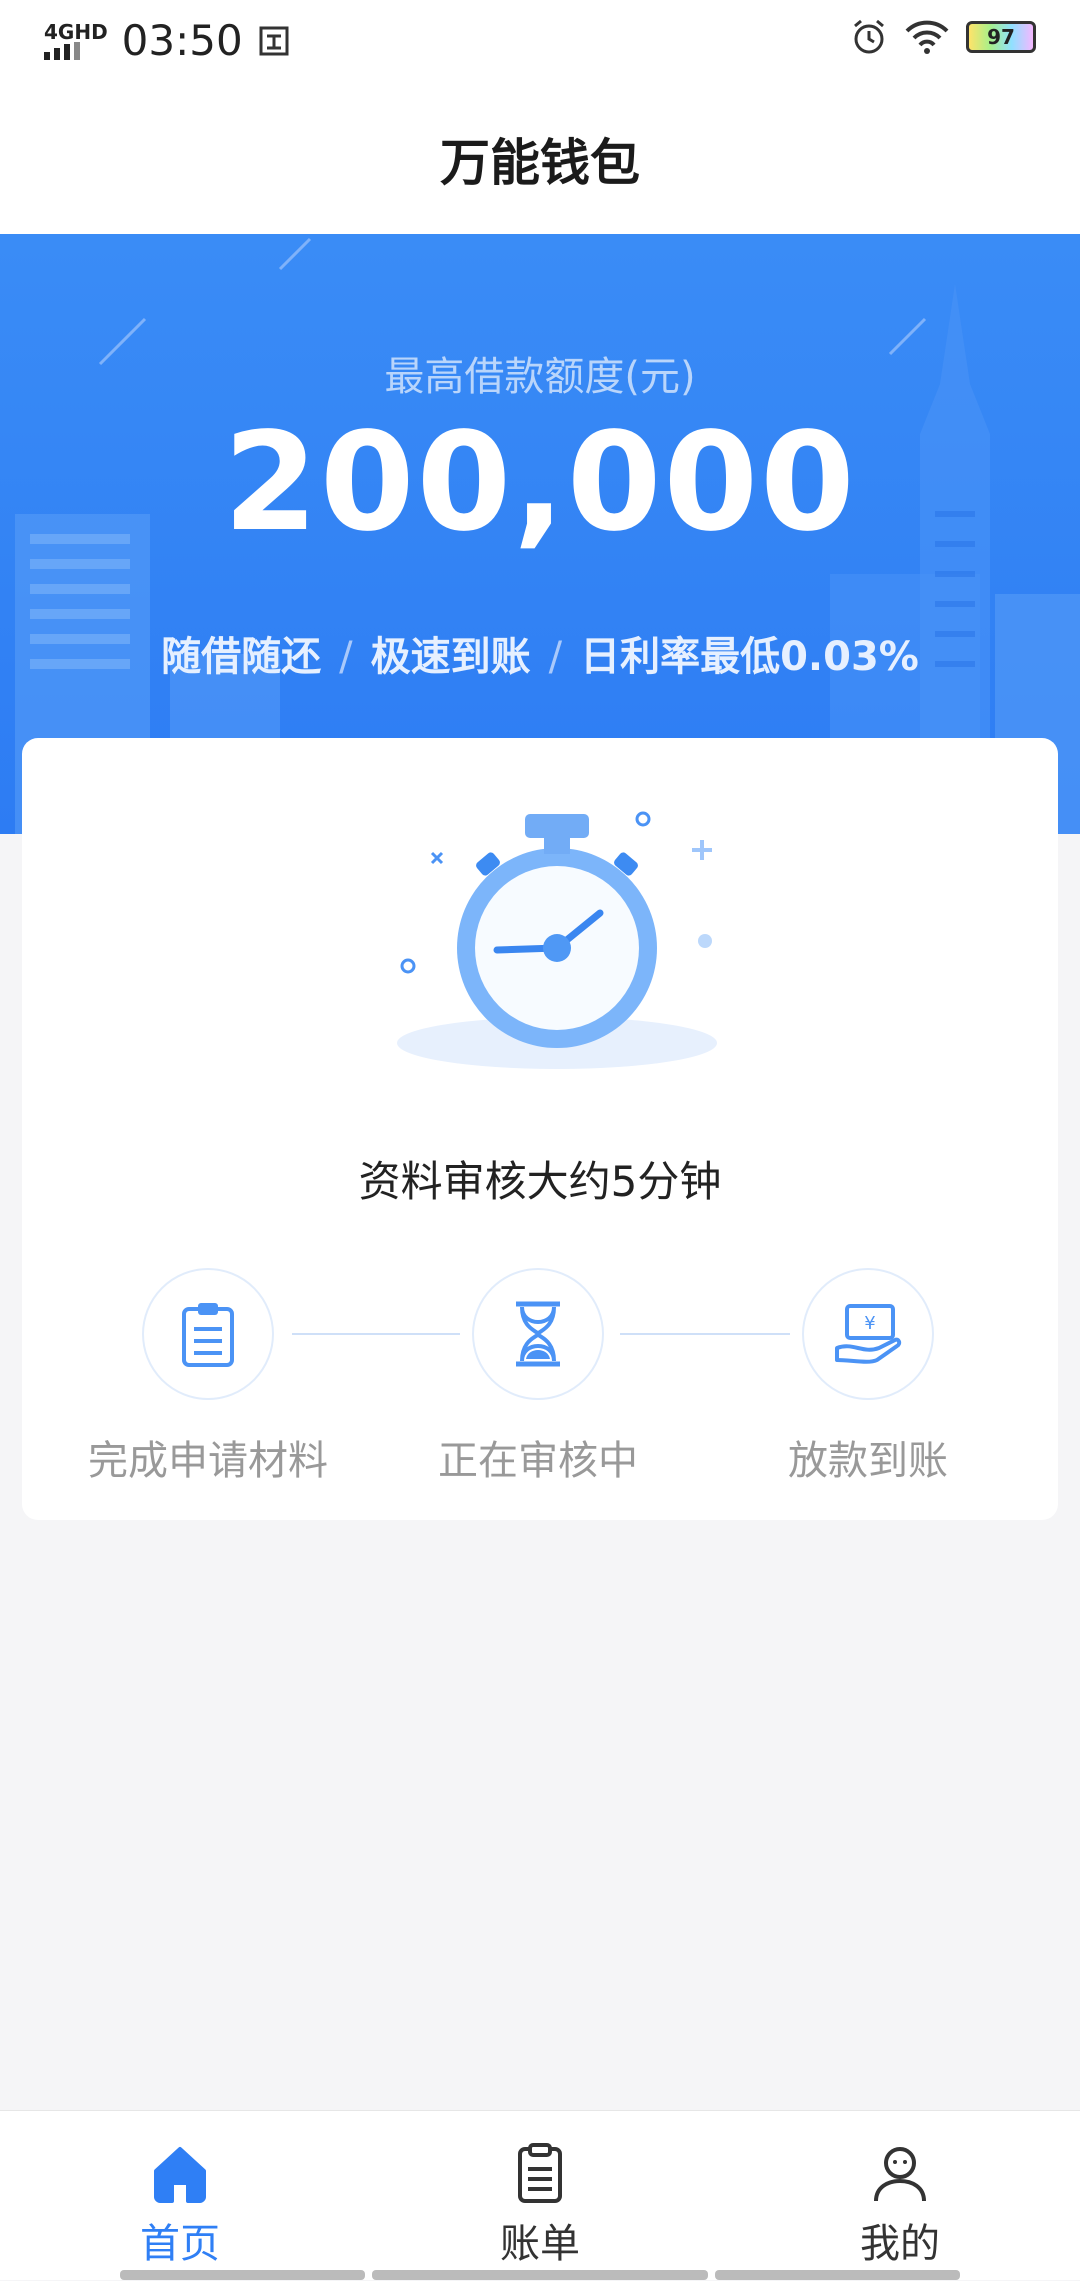 Image resolution: width=1080 pixels, height=2281 pixels. I want to click on clipboard-icon, so click(208, 1335).